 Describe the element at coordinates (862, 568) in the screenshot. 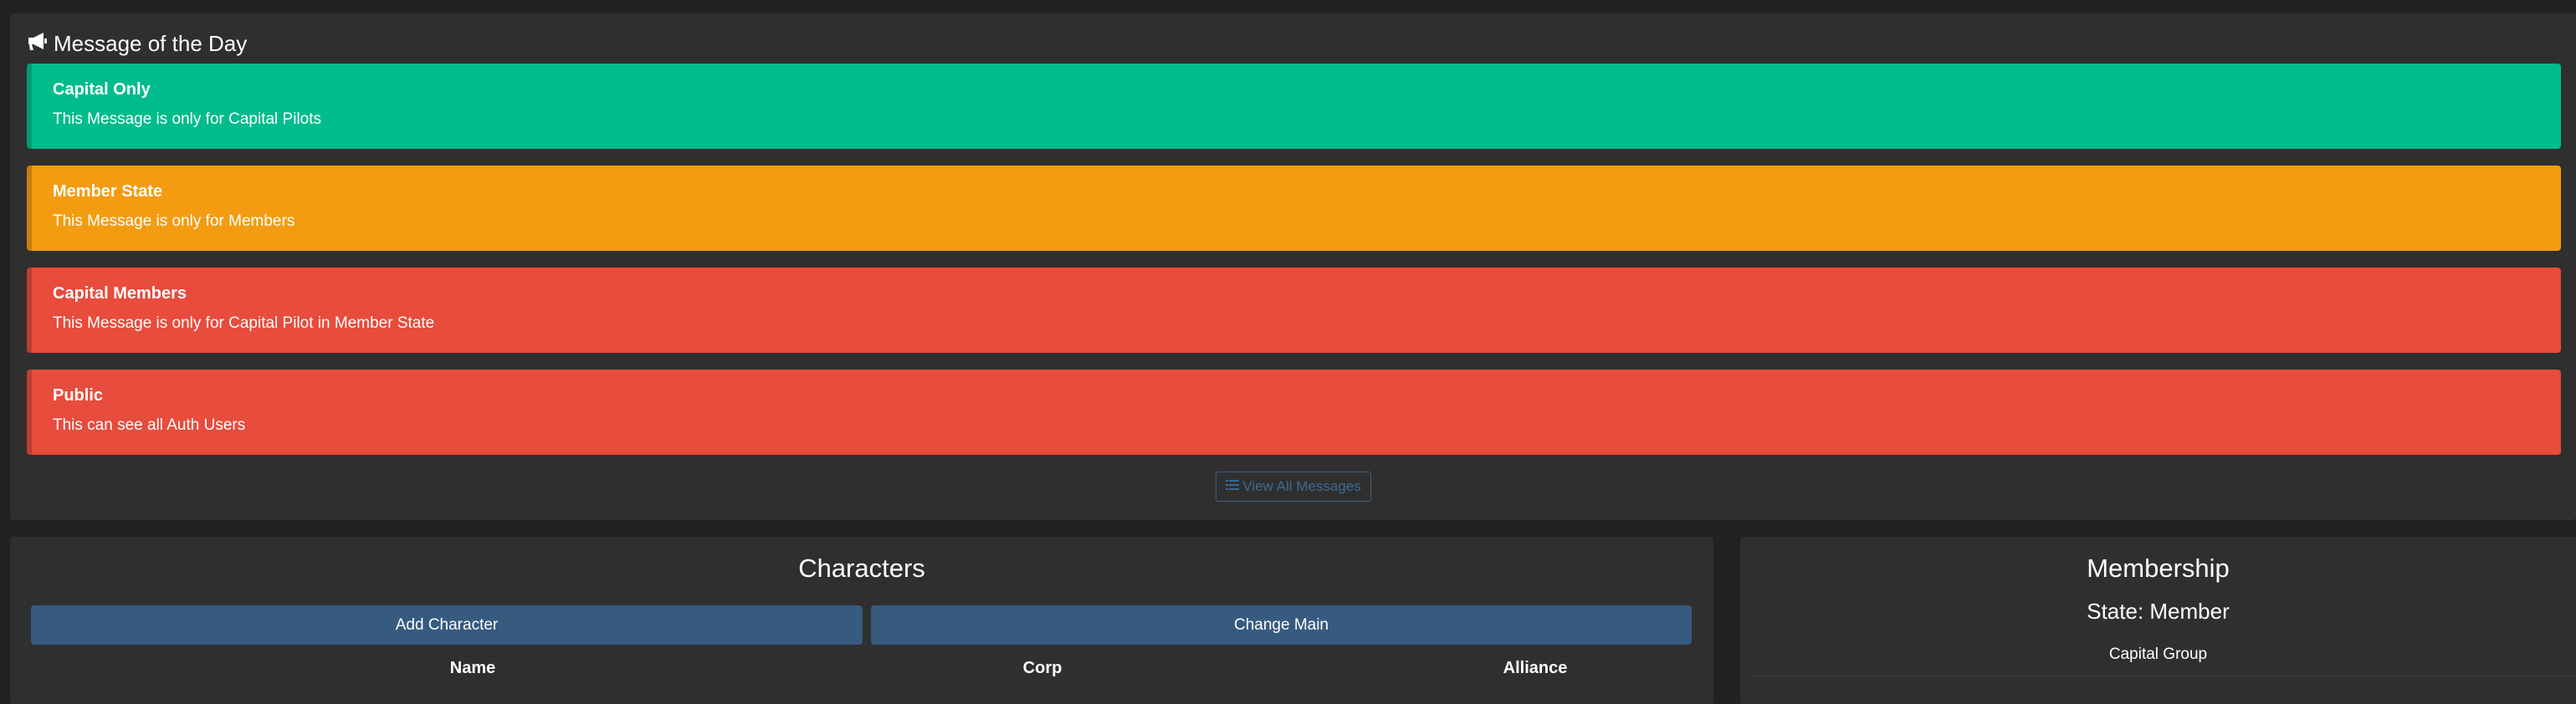

I see `characters-title: Characters` at that location.